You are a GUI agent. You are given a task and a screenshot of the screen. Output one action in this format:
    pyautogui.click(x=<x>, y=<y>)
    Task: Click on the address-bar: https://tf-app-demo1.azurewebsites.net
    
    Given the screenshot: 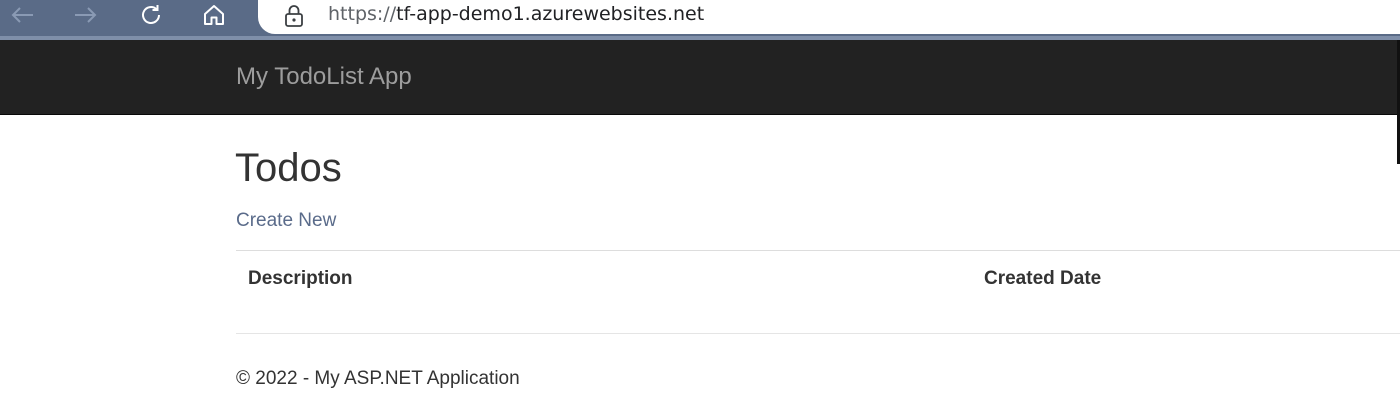 What is the action you would take?
    pyautogui.click(x=829, y=17)
    